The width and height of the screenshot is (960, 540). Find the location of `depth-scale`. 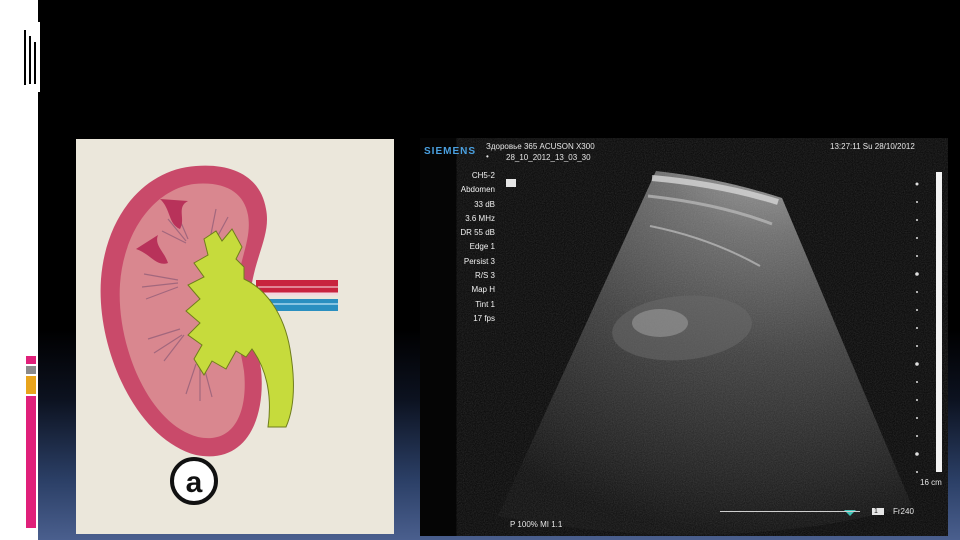

depth-scale is located at coordinates (917, 327).